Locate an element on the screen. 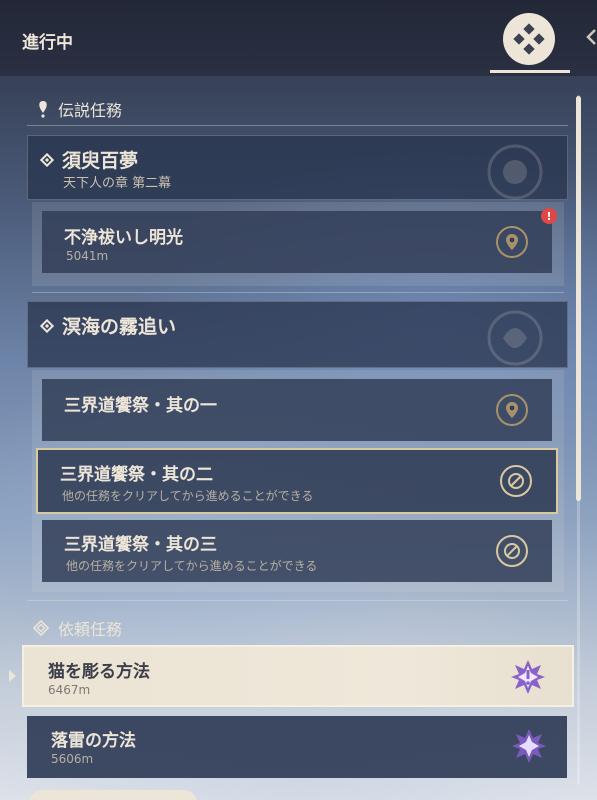  top-bar: 進行中 is located at coordinates (298, 38).